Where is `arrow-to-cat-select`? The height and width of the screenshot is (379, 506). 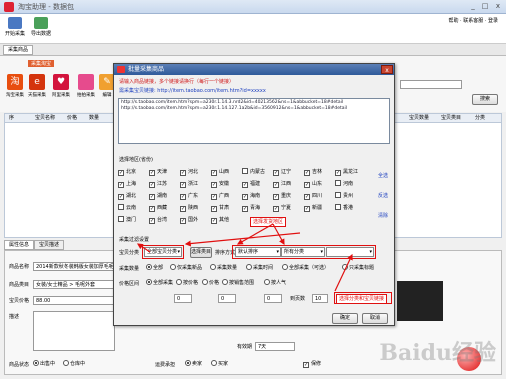
arrow-to-cat-select is located at coordinates (144, 248).